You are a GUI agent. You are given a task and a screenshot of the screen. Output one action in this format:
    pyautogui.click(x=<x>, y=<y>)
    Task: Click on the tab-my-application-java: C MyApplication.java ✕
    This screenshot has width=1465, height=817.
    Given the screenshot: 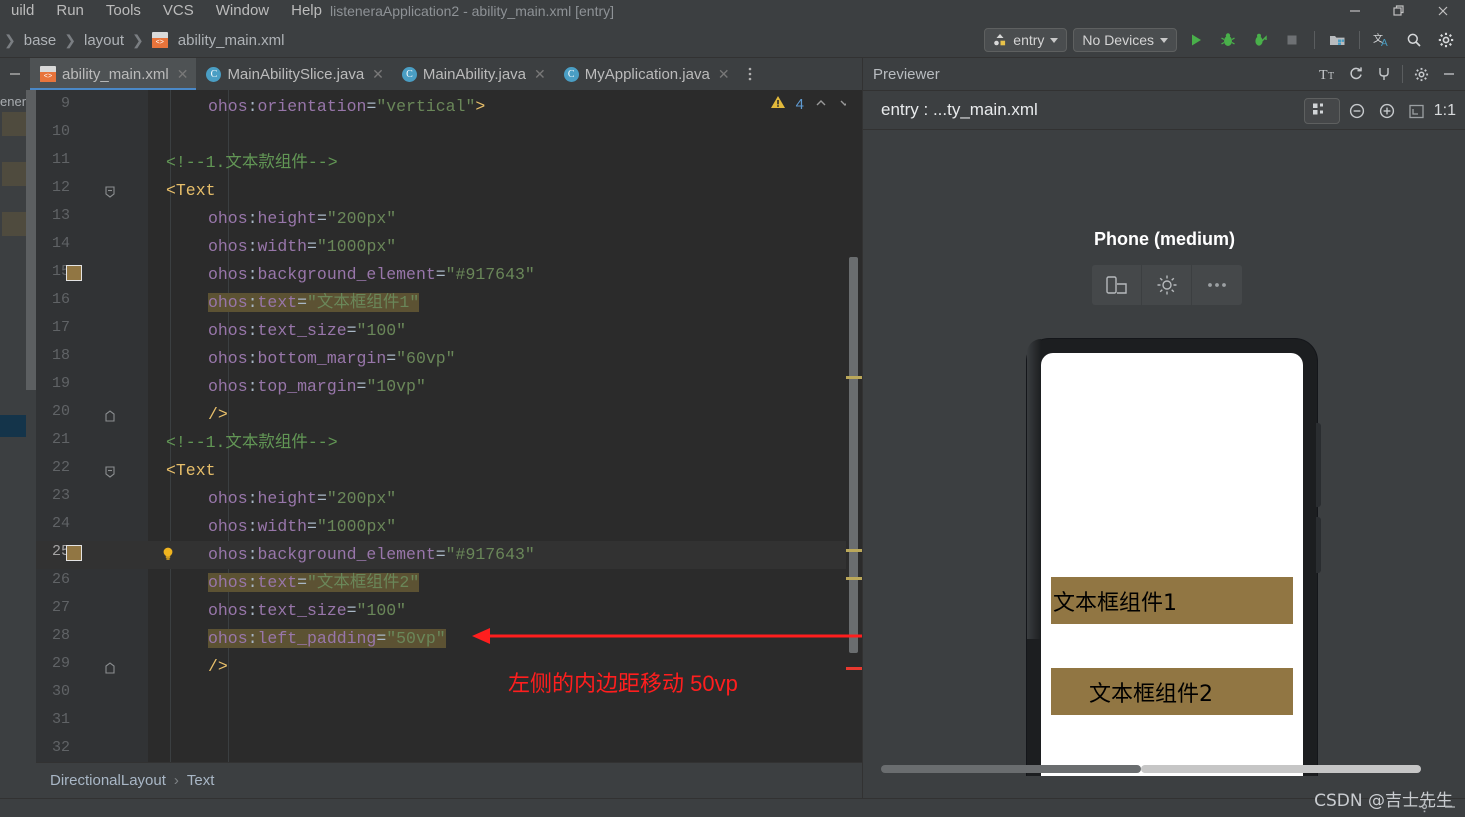 What is the action you would take?
    pyautogui.click(x=646, y=74)
    